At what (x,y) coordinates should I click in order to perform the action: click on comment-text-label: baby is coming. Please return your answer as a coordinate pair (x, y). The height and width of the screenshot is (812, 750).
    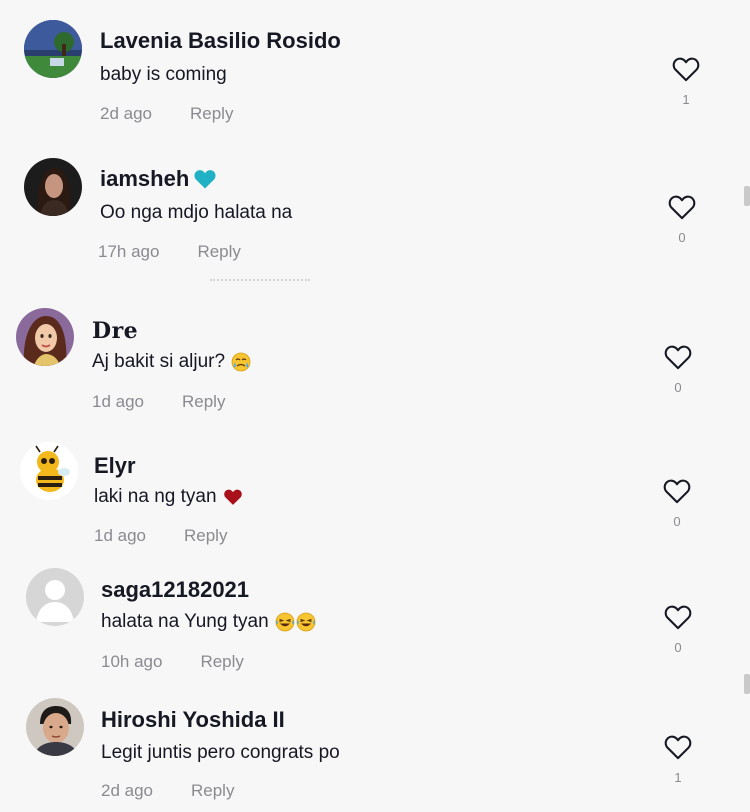
    Looking at the image, I should click on (163, 74).